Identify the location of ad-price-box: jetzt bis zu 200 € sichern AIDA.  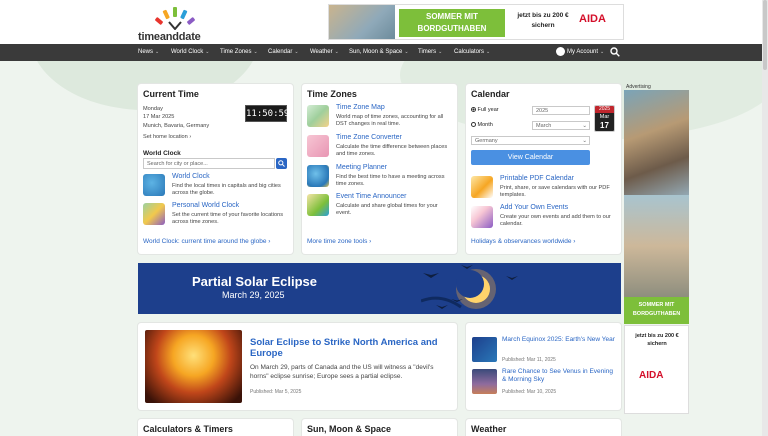
(656, 369).